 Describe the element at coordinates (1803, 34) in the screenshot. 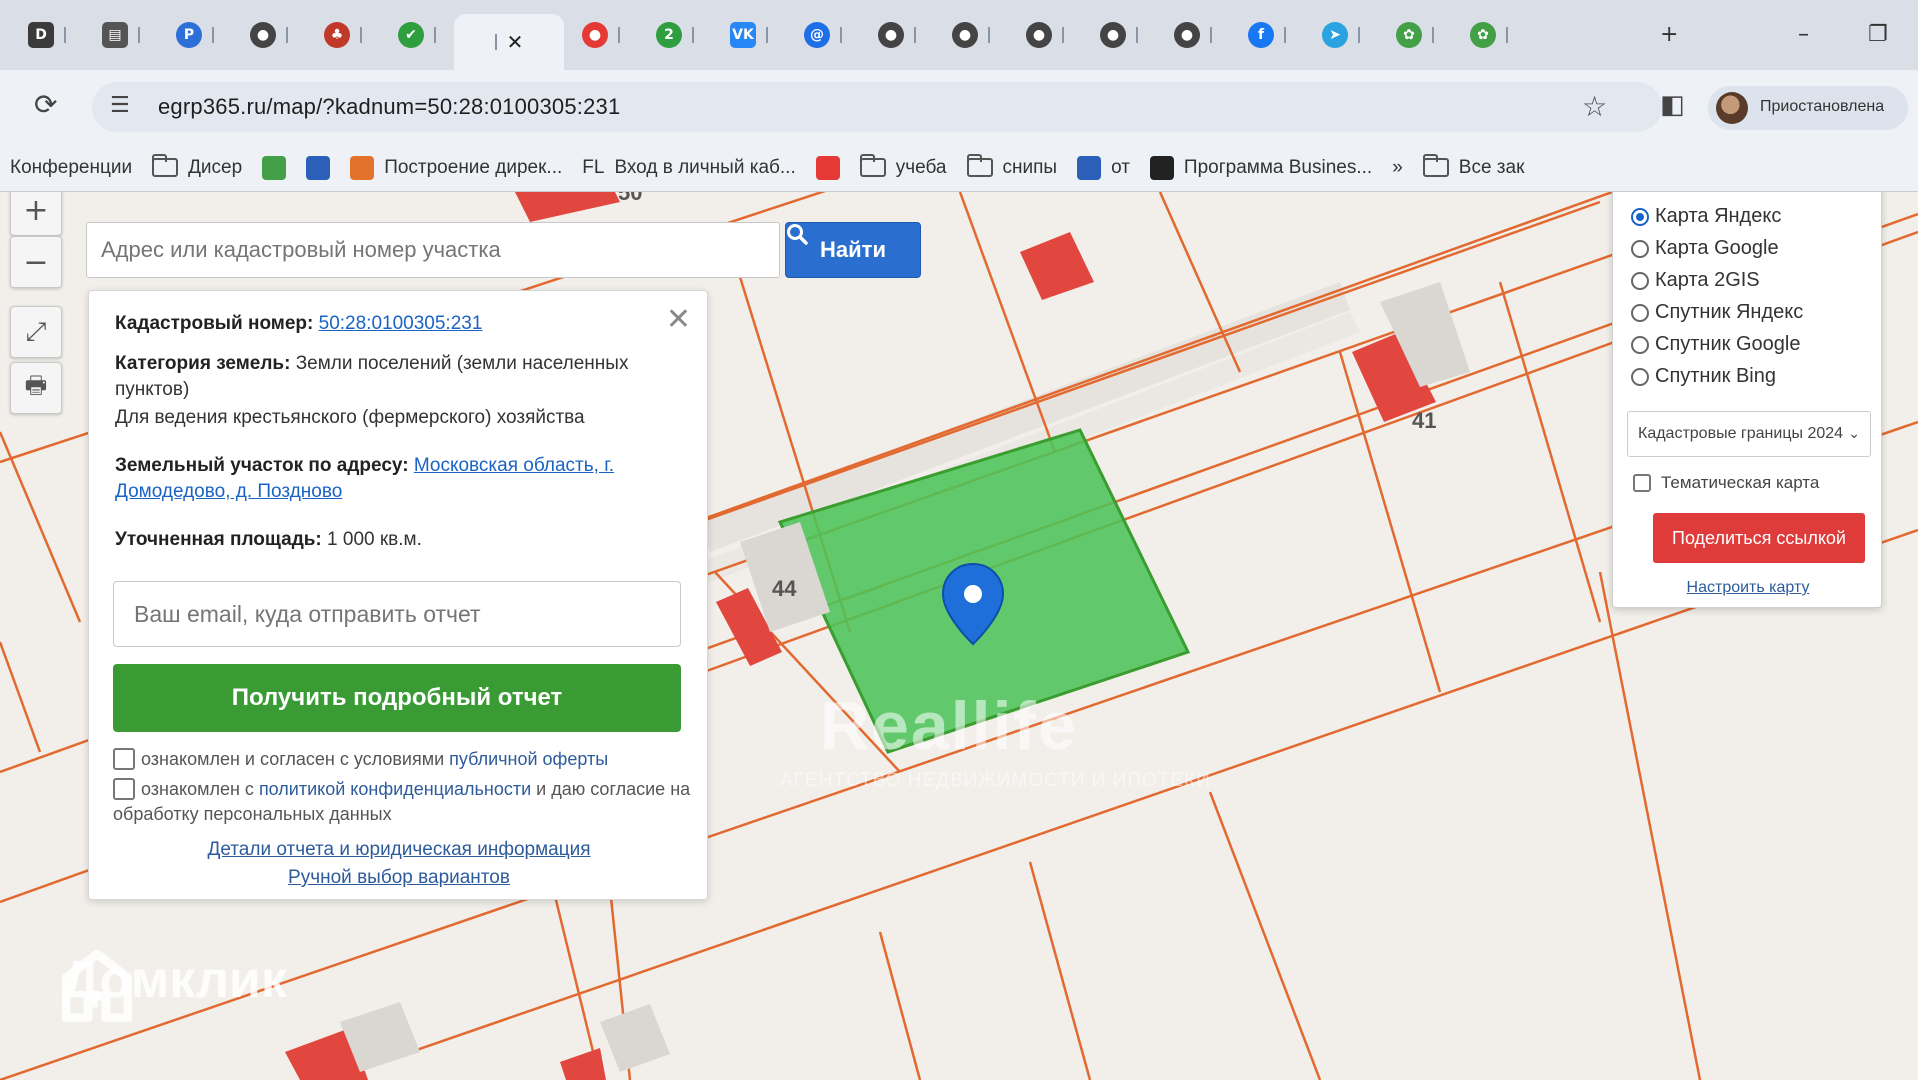

I see `minimize-button: –` at that location.